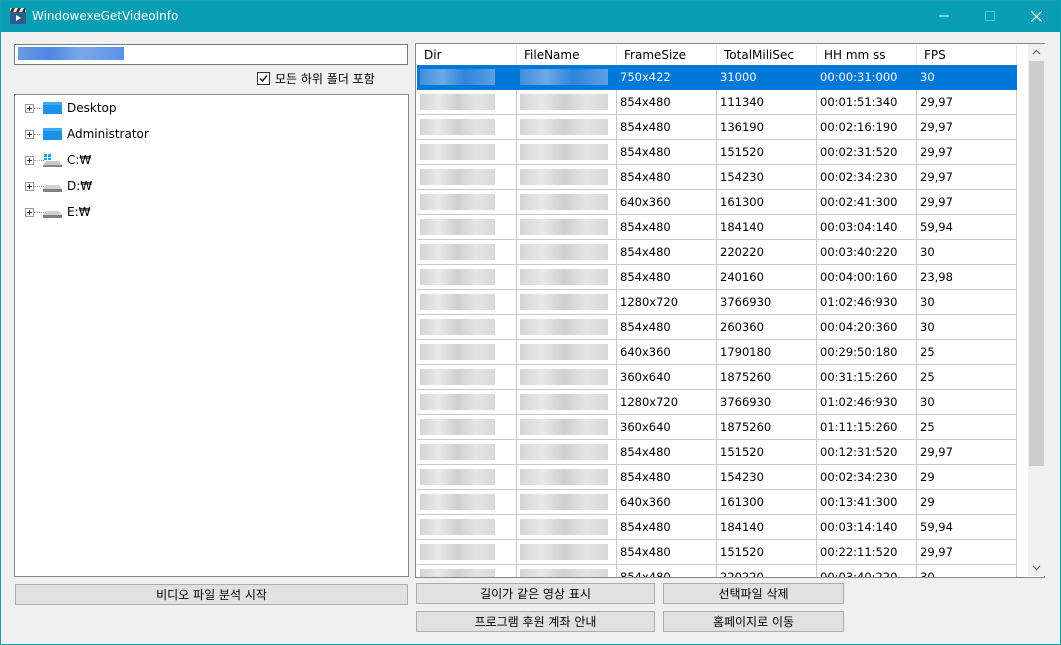  Describe the element at coordinates (530, 16) in the screenshot. I see `title-bar: WindowexeGetVideoInfo` at that location.